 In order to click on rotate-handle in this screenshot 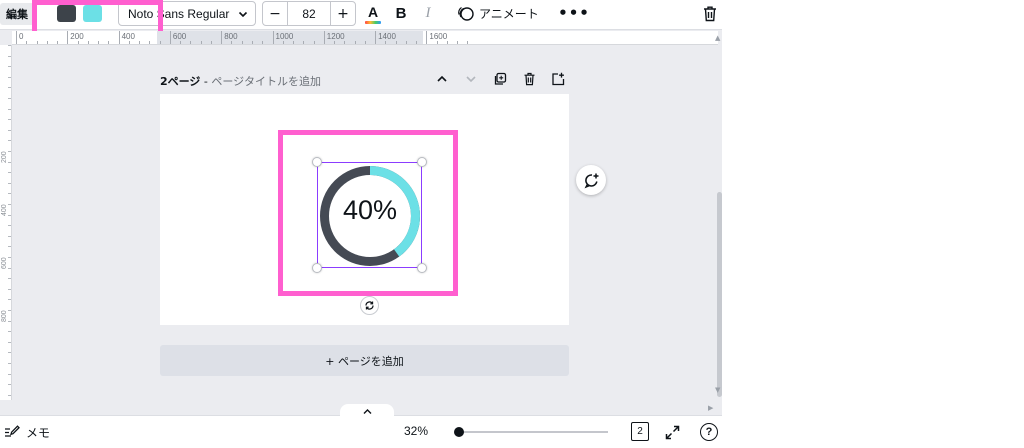, I will do `click(369, 305)`.